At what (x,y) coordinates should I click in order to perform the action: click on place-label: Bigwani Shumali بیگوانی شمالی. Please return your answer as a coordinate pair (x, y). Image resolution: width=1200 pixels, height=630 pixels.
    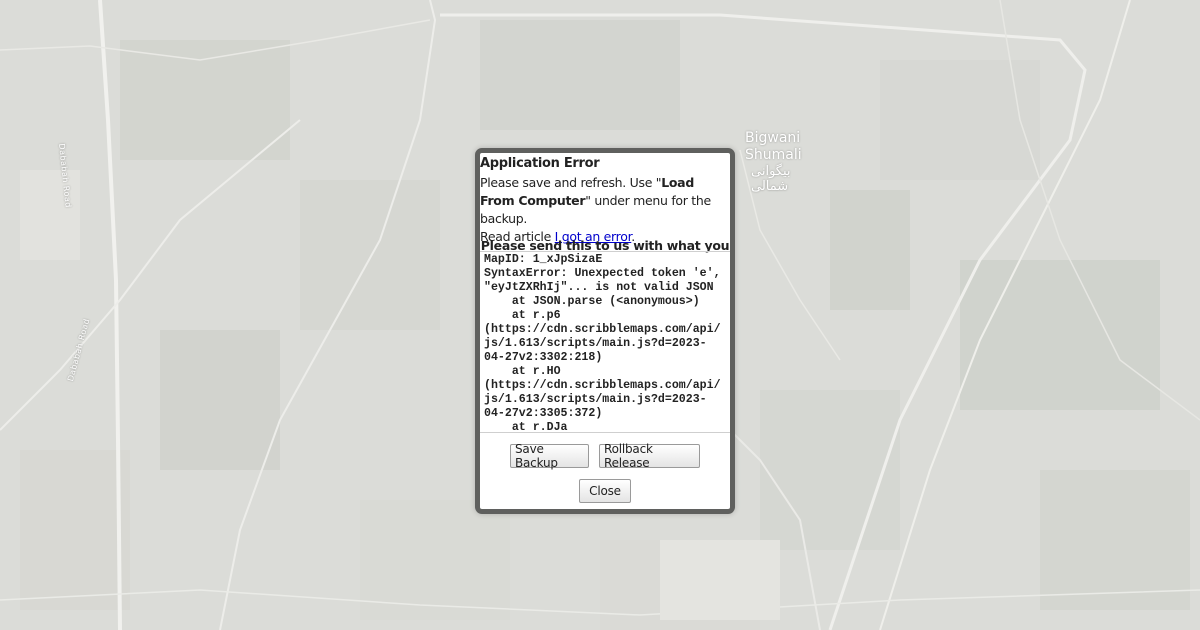
    Looking at the image, I should click on (780, 162).